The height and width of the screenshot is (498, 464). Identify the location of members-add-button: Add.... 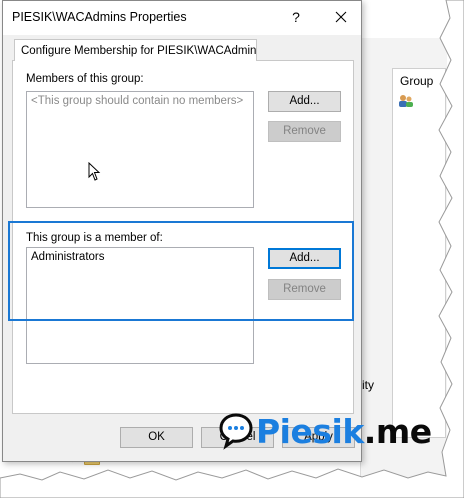
(304, 101).